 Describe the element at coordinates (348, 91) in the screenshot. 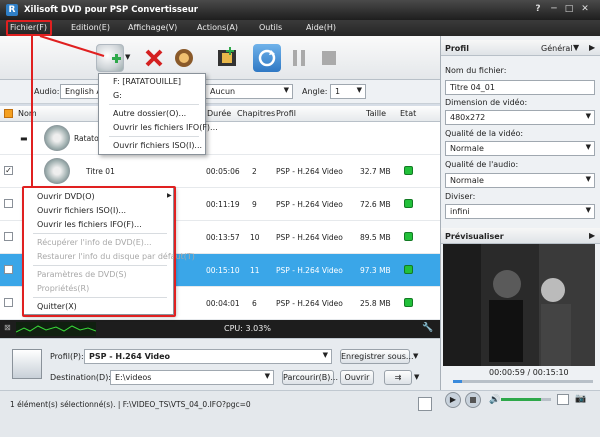

I see `angle-select: 1 ▼` at that location.